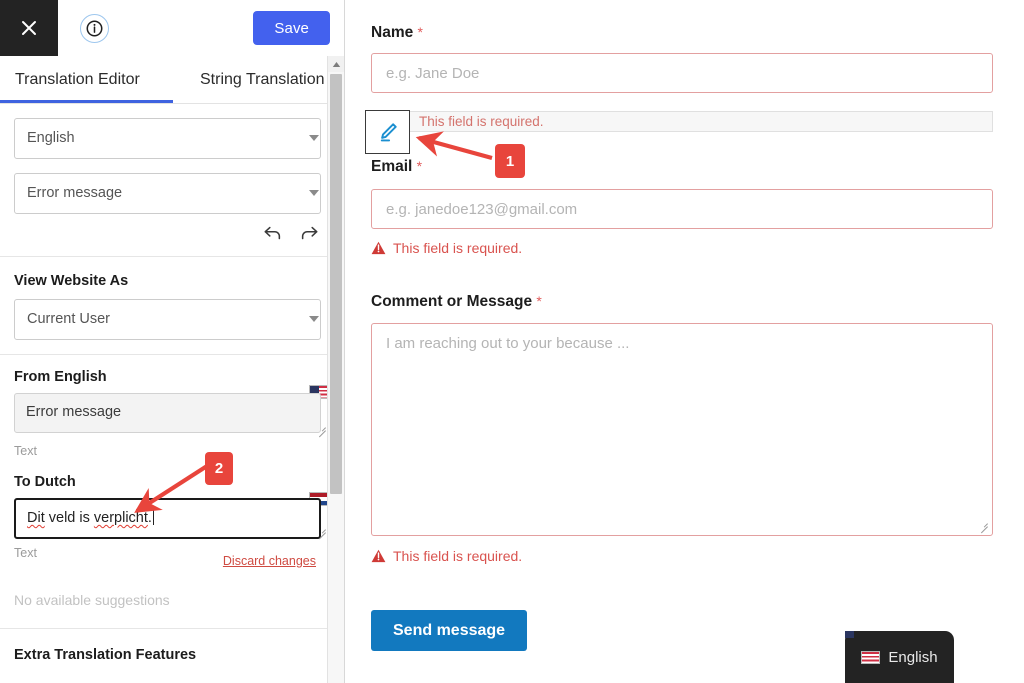  What do you see at coordinates (167, 138) in the screenshot?
I see `language-select-value: English` at bounding box center [167, 138].